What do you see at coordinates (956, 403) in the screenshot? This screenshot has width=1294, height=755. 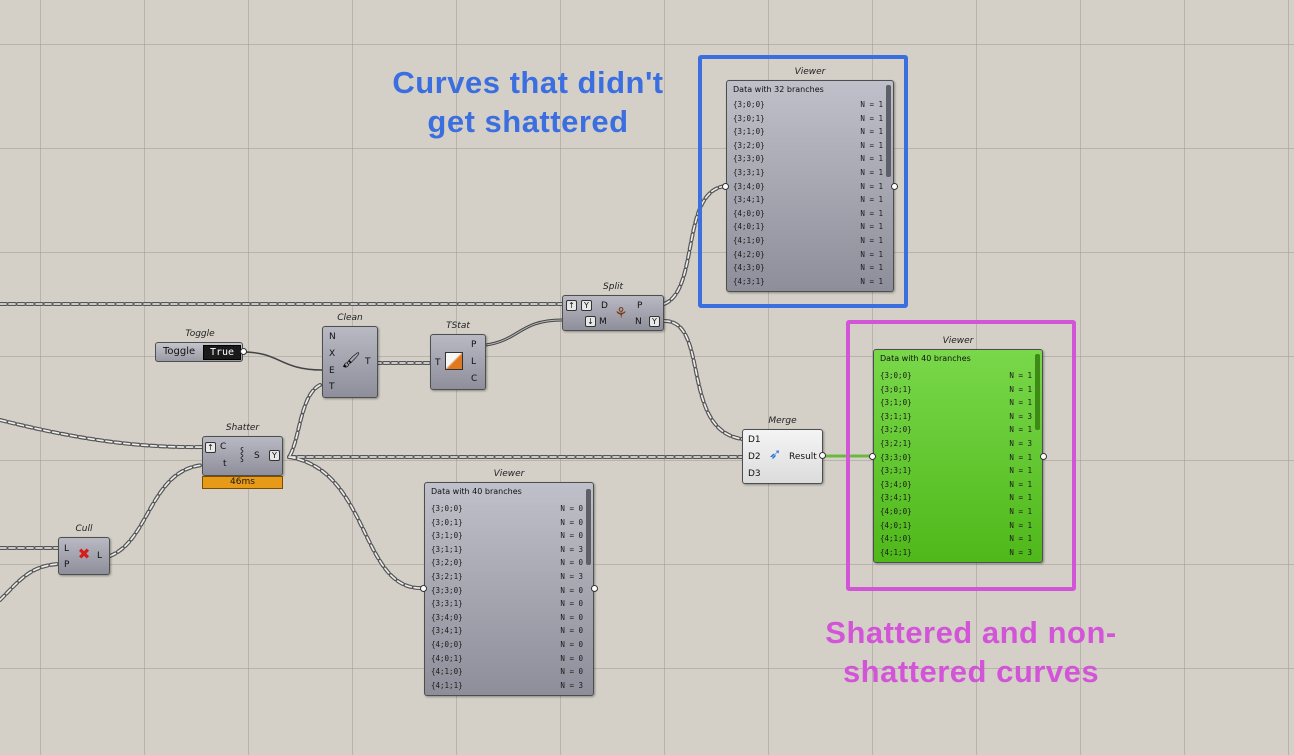 I see `viewer-row: {3;1;0} N = 1` at bounding box center [956, 403].